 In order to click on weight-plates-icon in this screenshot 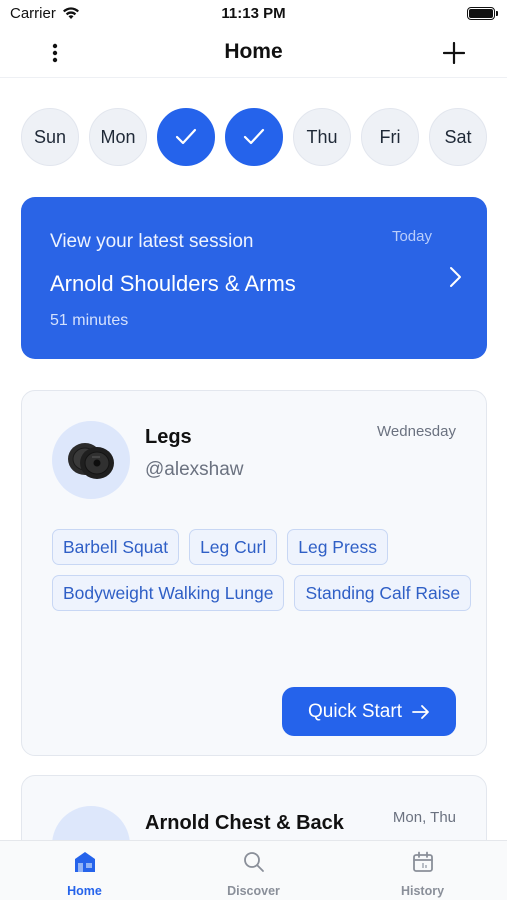, I will do `click(91, 461)`.